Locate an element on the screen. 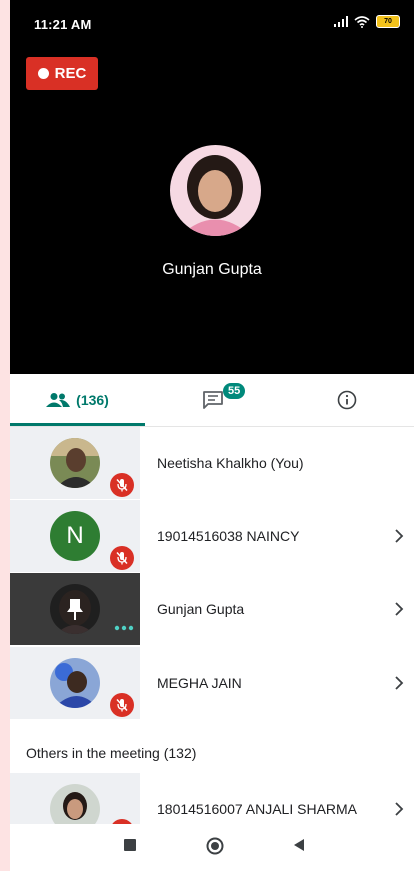 Image resolution: width=414 pixels, height=871 pixels. tab-info is located at coordinates (347, 400).